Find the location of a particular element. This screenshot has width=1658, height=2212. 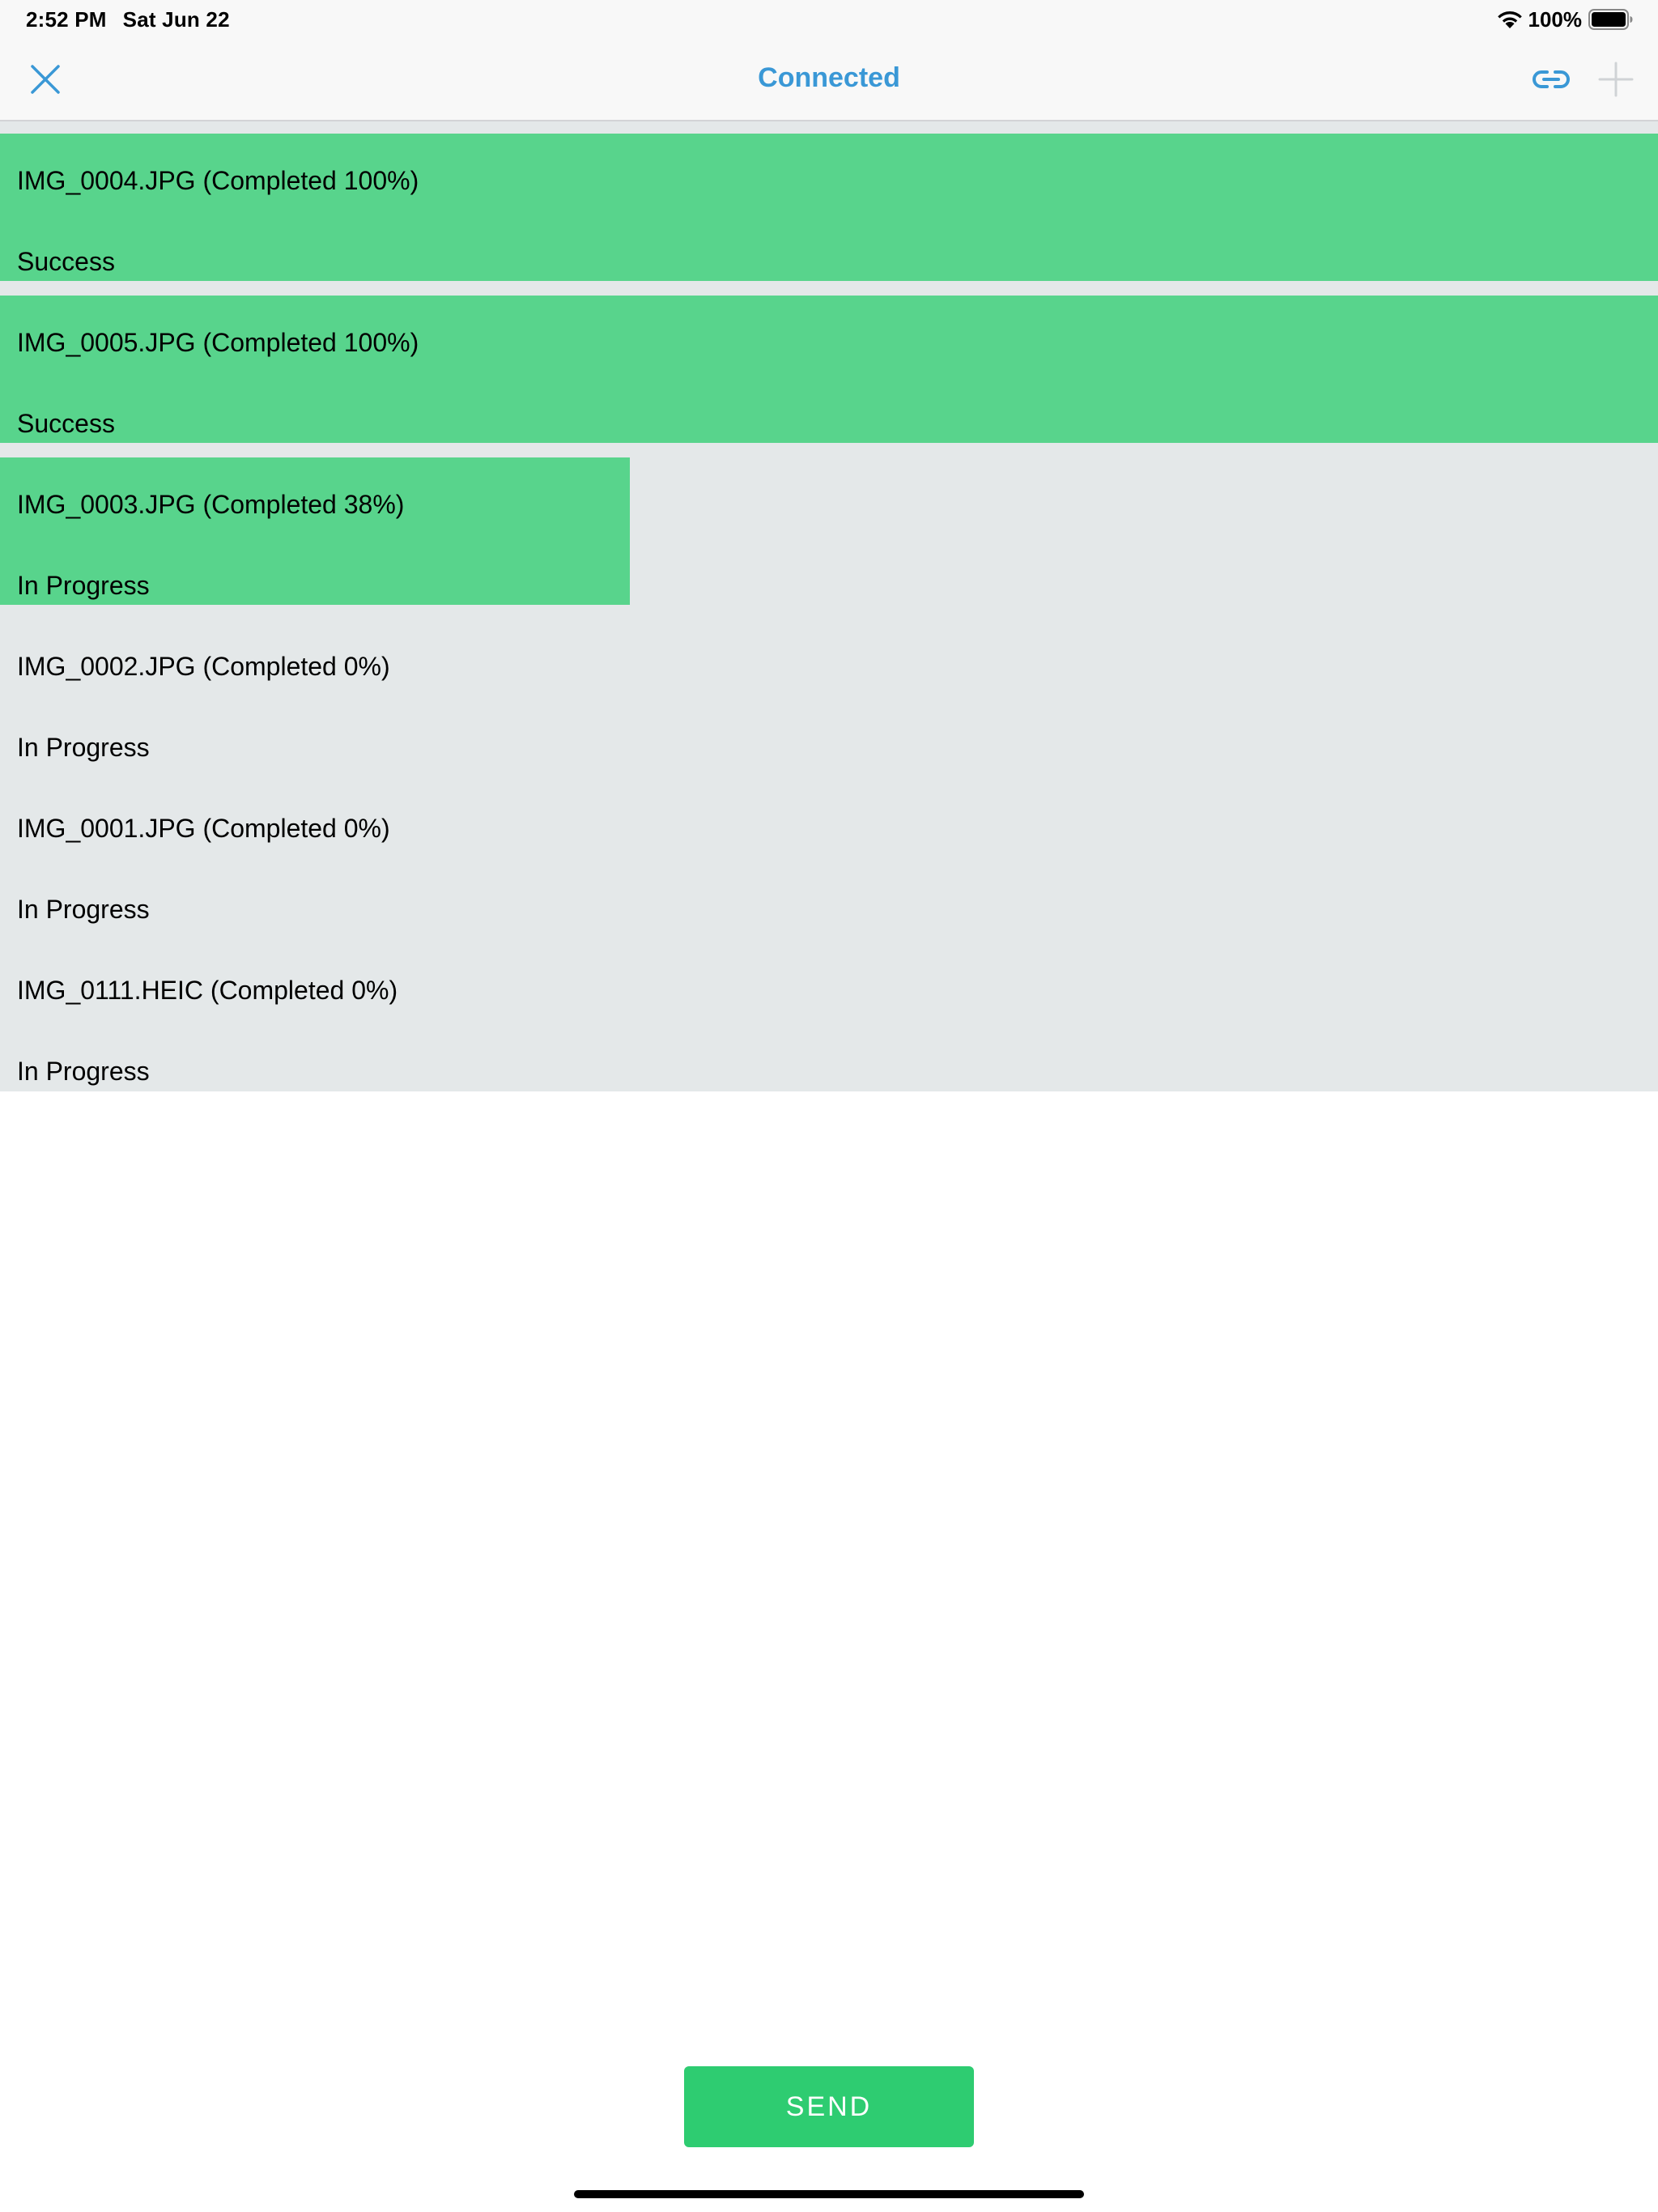

transfer-item: IMG_0004.JPG (Completed 100%) Success is located at coordinates (829, 208).